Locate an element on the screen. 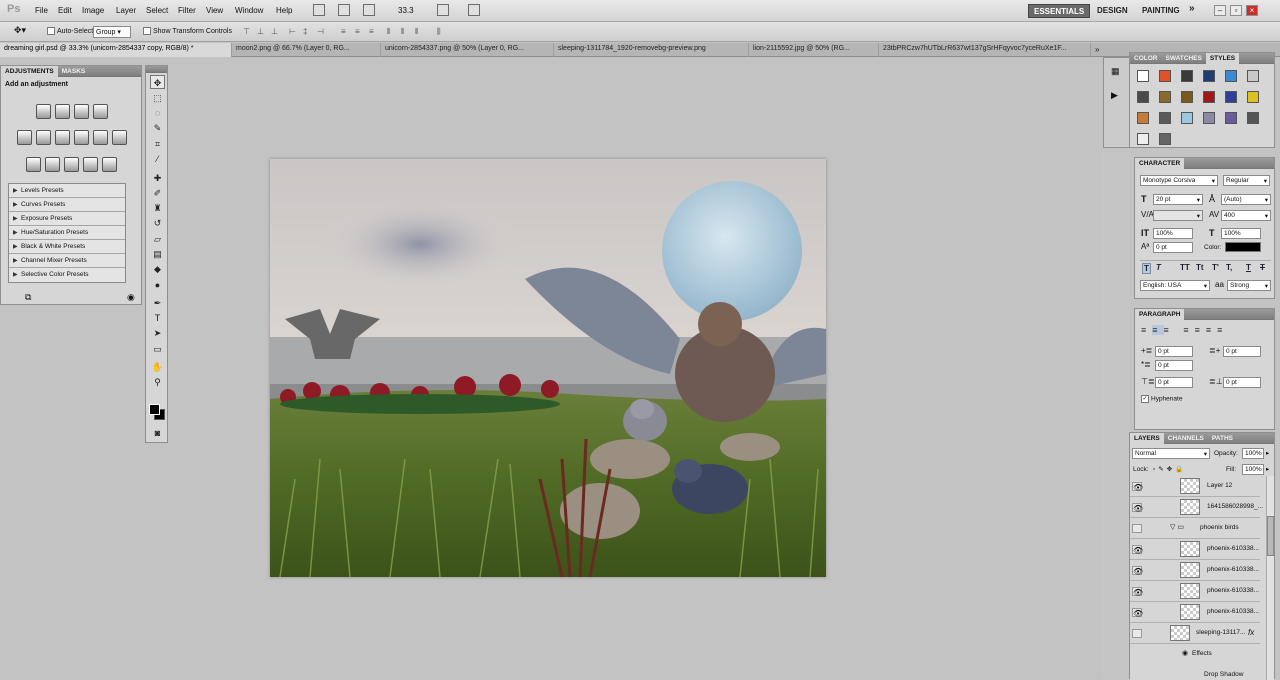 The height and width of the screenshot is (680, 1280). more-workspaces-icon: » is located at coordinates (1192, 8).